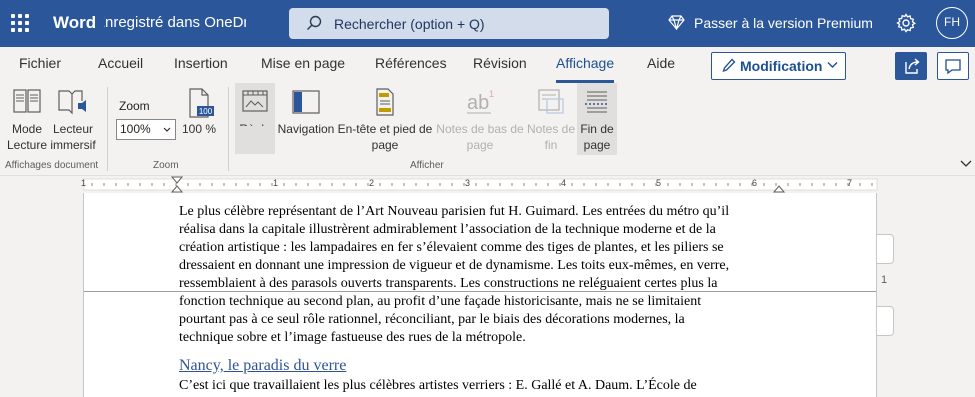 The width and height of the screenshot is (975, 397). What do you see at coordinates (491, 94) in the screenshot?
I see `svg-text: 1` at bounding box center [491, 94].